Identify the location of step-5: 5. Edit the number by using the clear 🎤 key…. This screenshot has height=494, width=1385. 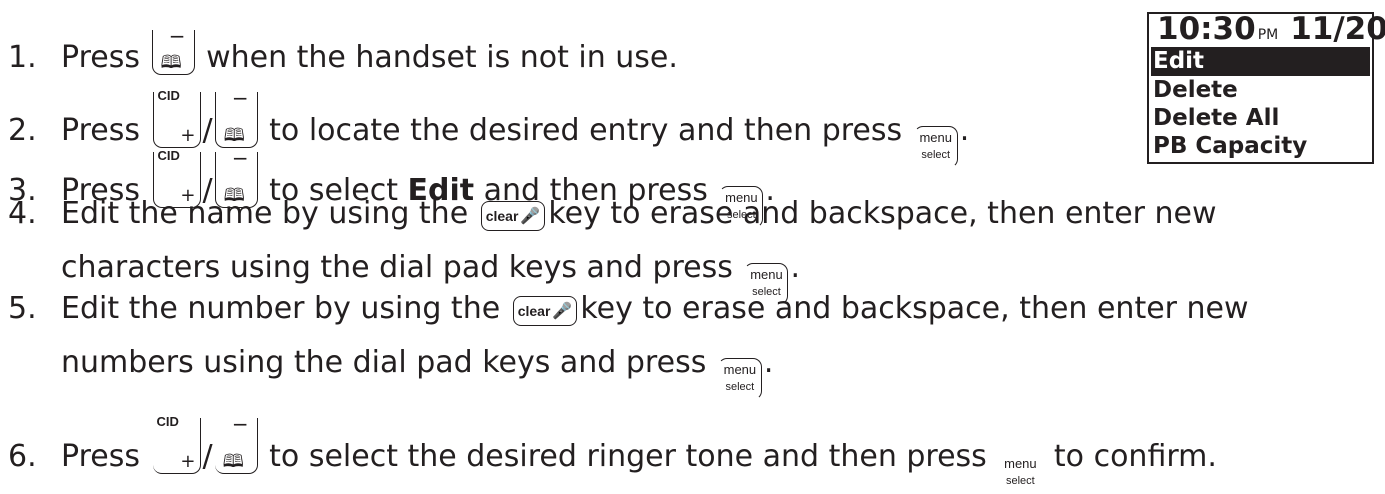
(628, 309).